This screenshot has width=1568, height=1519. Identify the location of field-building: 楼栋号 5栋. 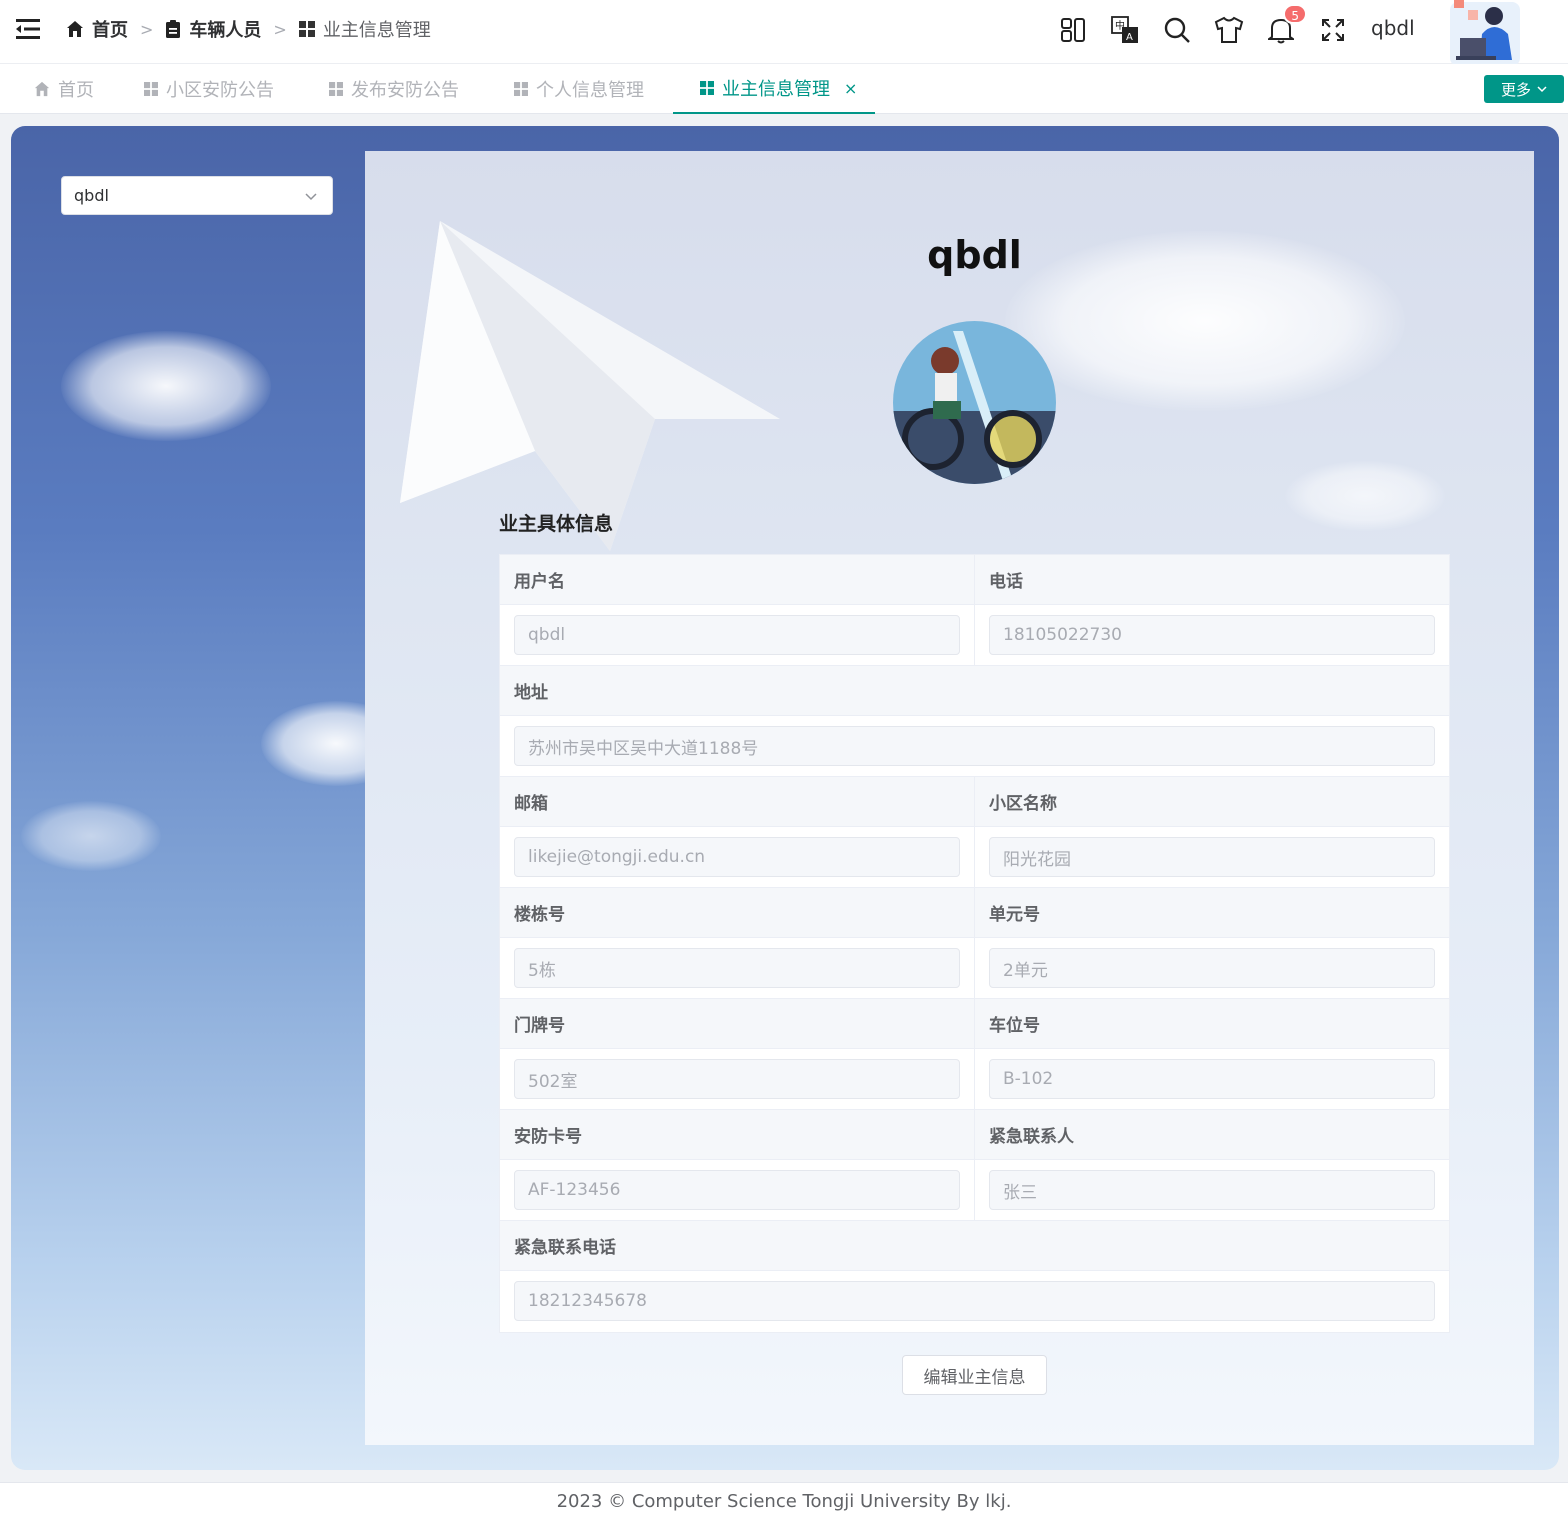
(737, 943).